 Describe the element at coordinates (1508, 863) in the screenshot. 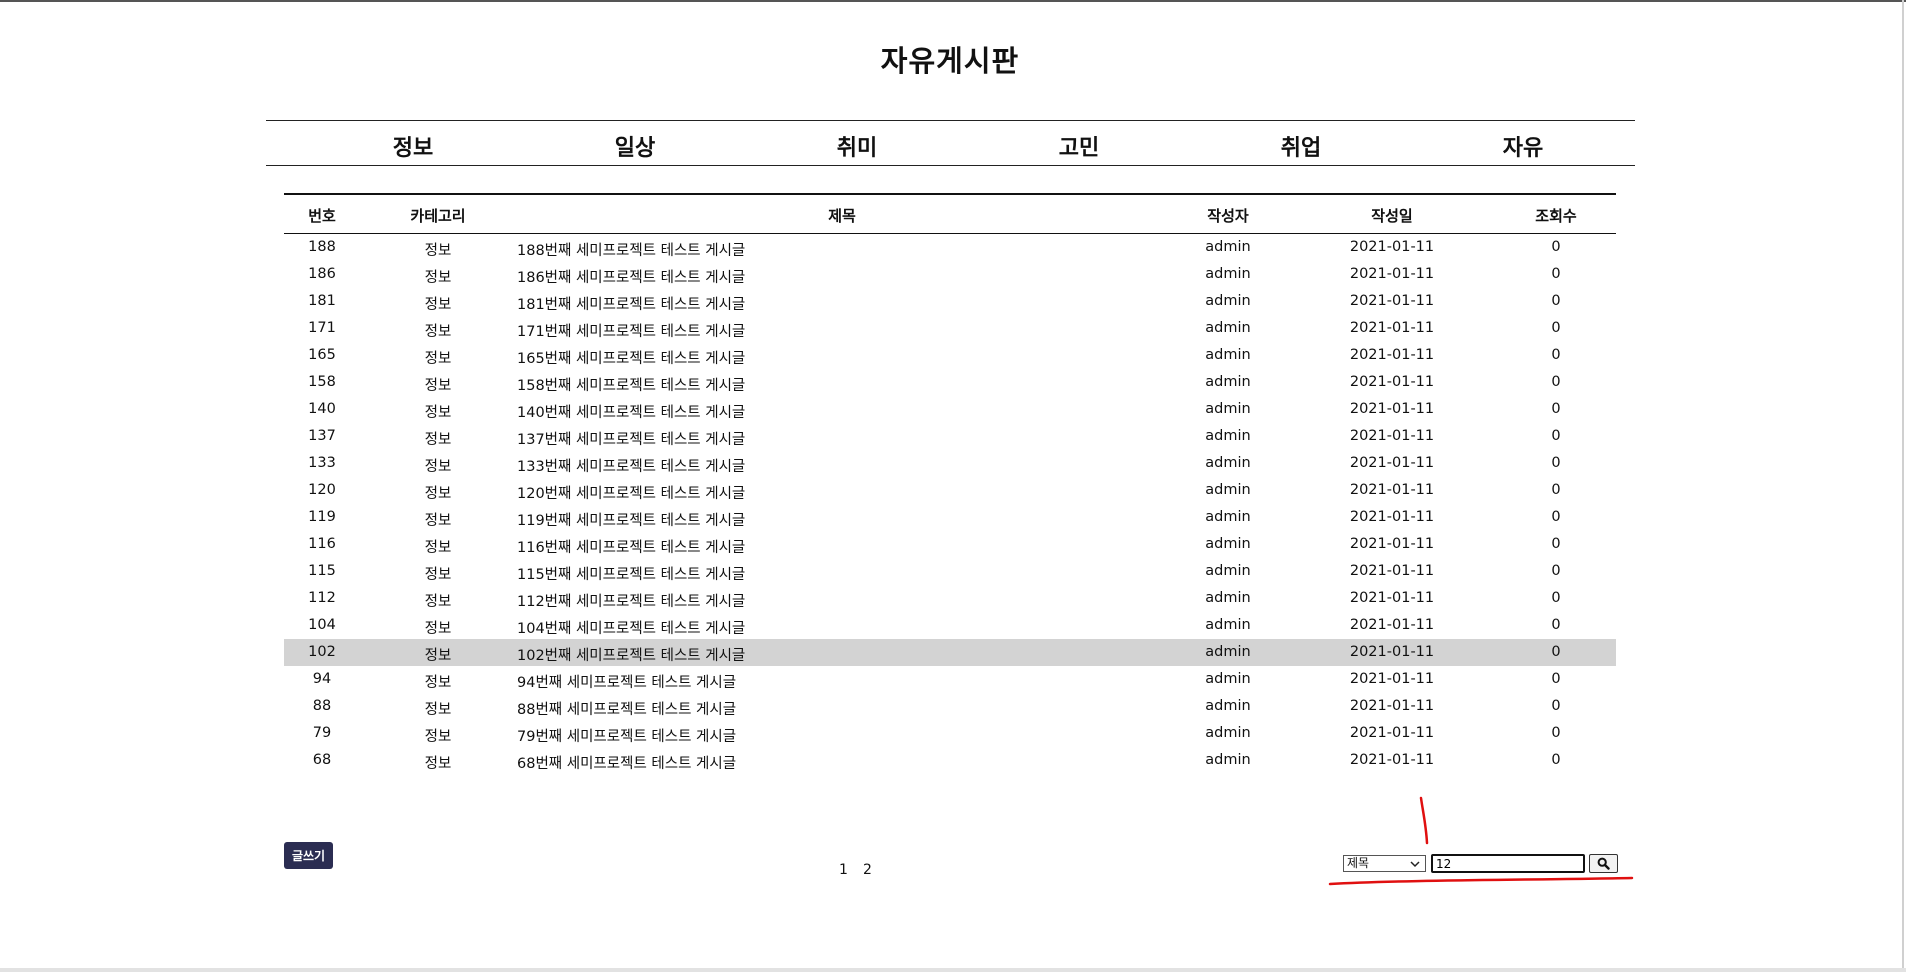

I see `search-input` at that location.